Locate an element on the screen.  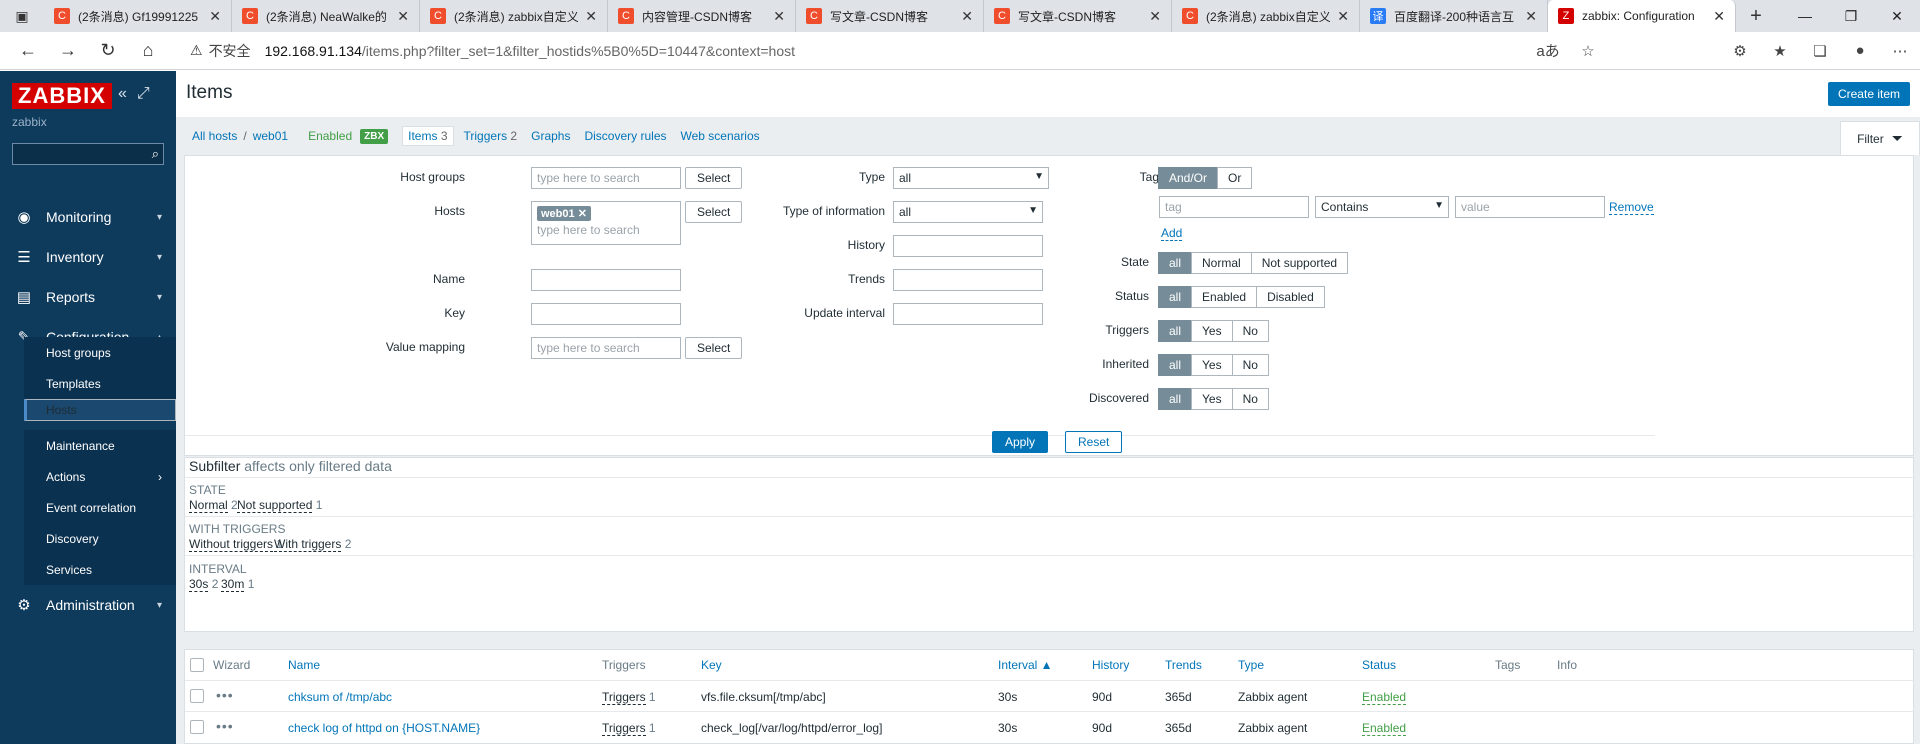
column-header-name: Name is located at coordinates (304, 665).